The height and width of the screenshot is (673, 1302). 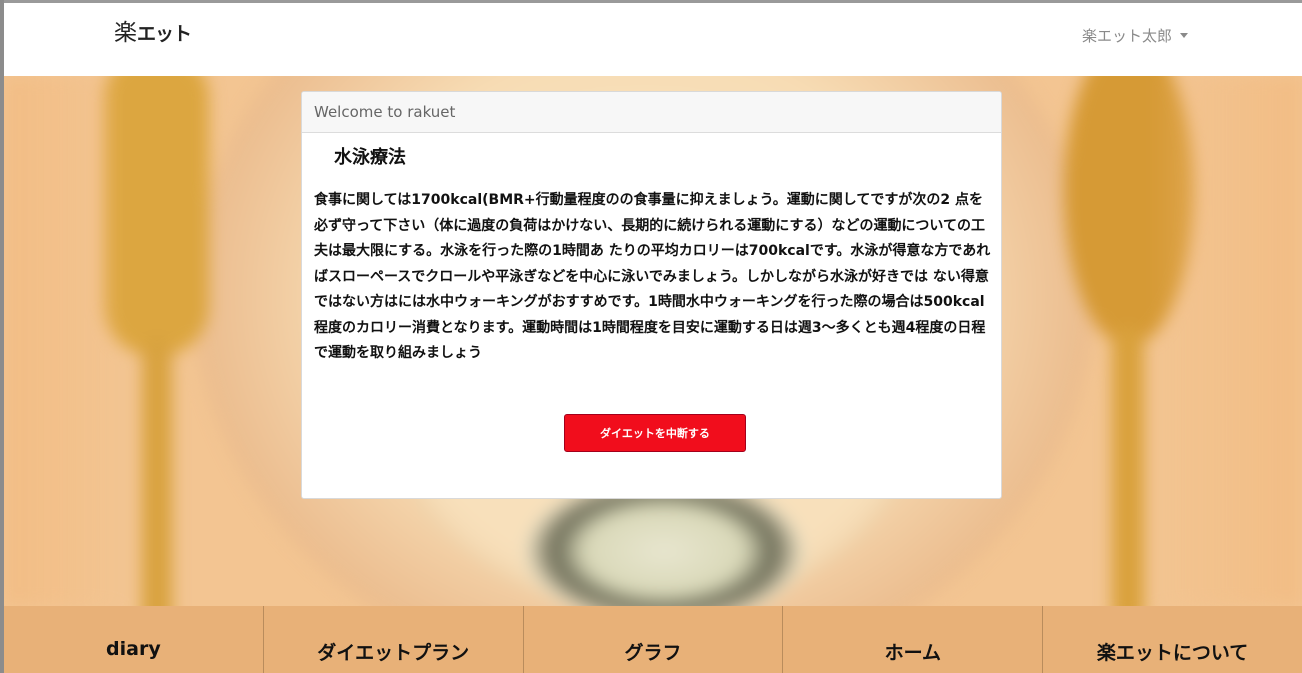 I want to click on navbar: 楽 エット 楽エット太郎, so click(x=653, y=39).